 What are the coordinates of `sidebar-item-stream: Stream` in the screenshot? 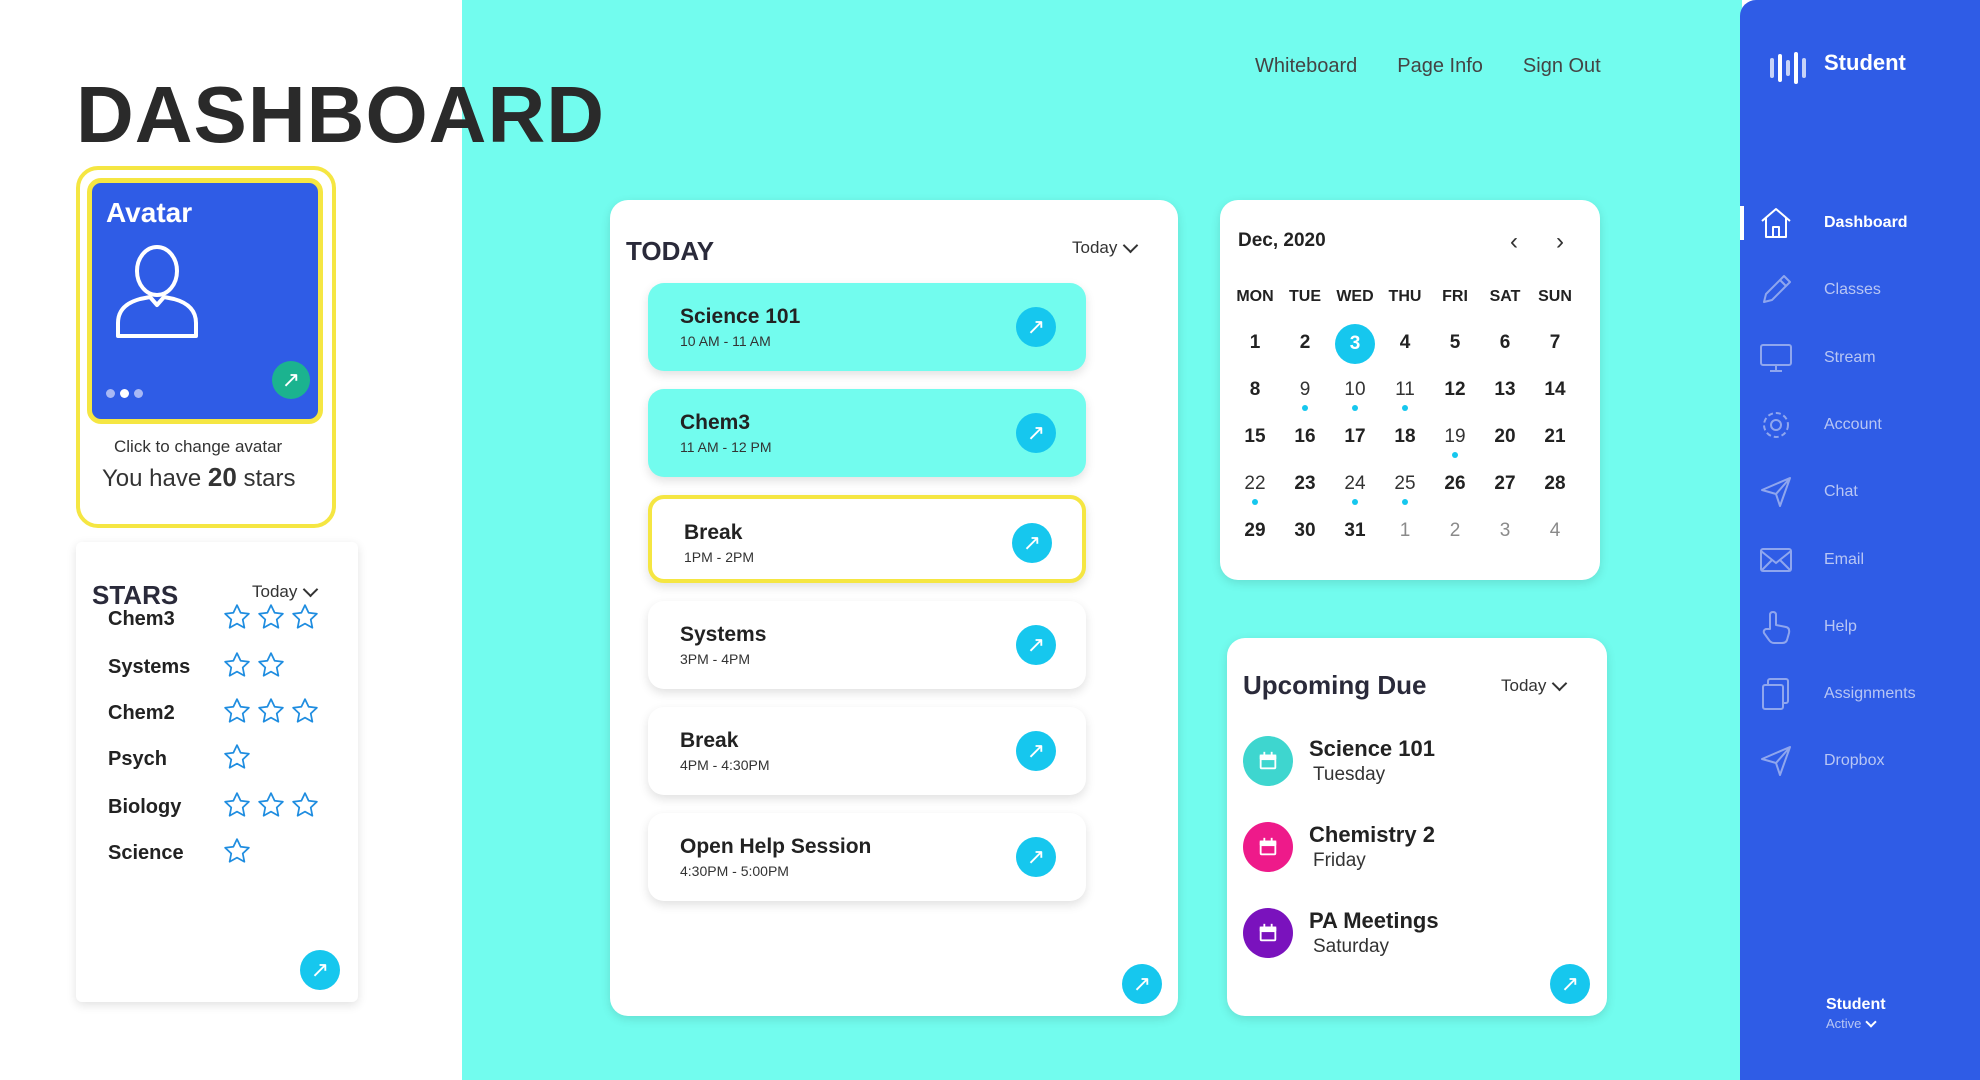 It's located at (1860, 358).